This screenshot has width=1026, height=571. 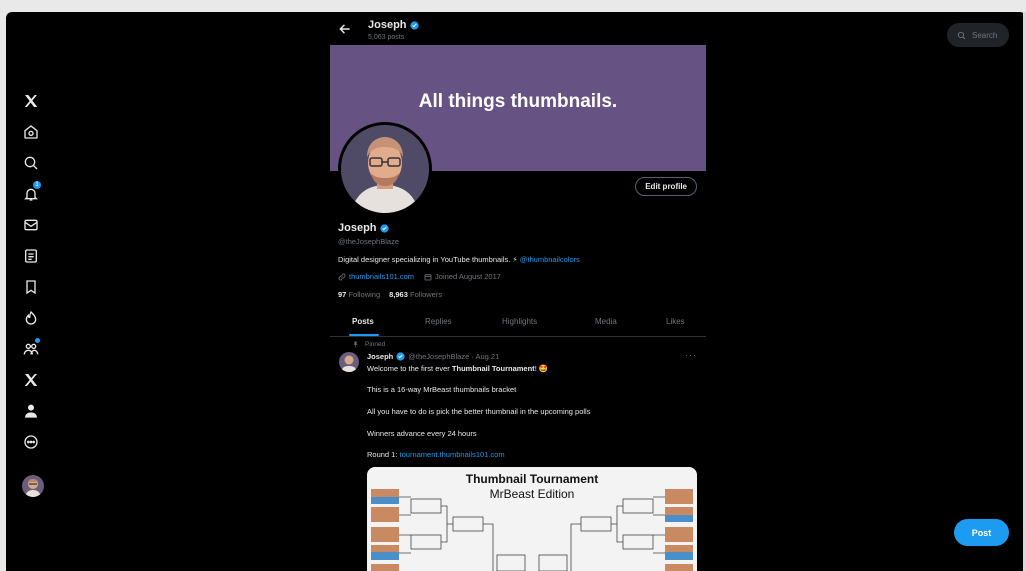 I want to click on search-icon, so click(x=961, y=35).